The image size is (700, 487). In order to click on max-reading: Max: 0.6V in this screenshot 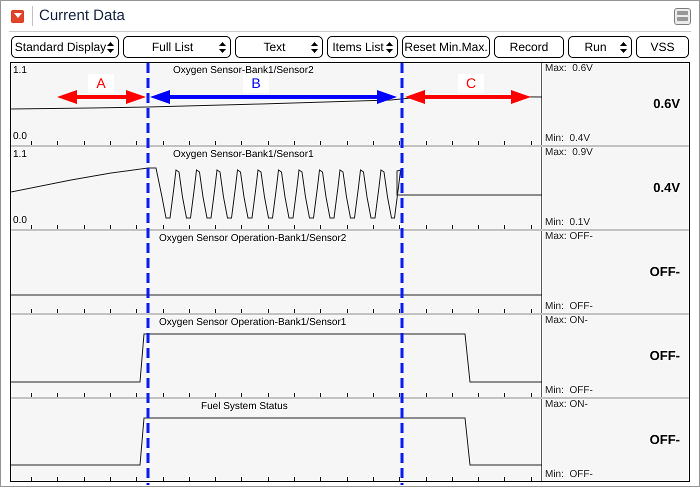, I will do `click(569, 69)`.